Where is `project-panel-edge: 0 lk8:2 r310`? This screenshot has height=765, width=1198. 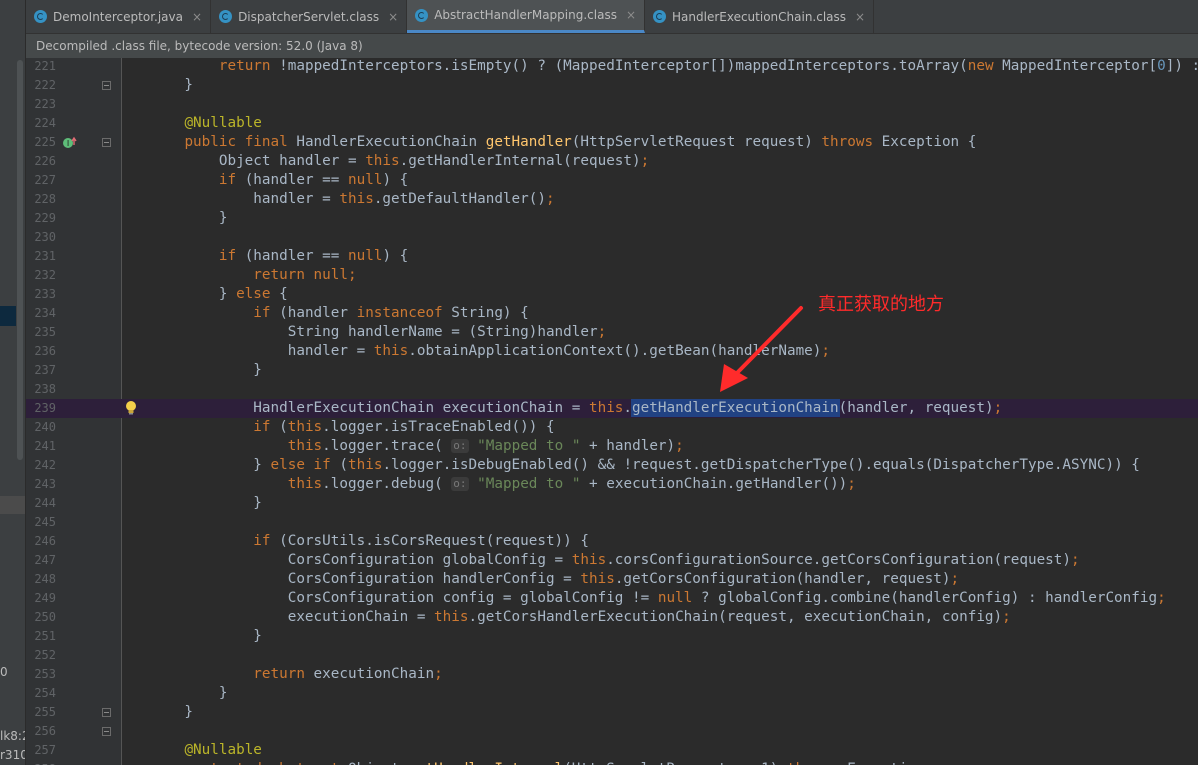
project-panel-edge: 0 lk8:2 r310 is located at coordinates (13, 382).